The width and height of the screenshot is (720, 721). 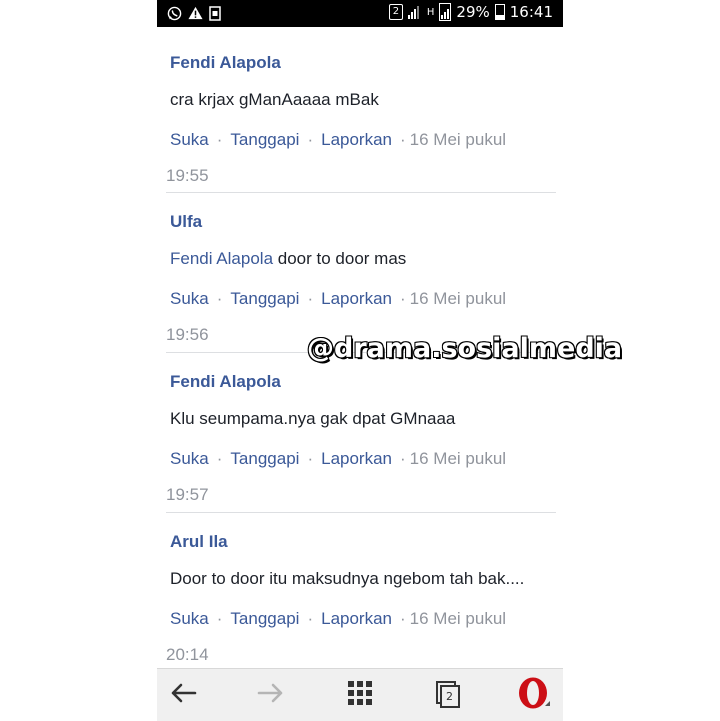 I want to click on comment-text: Fendi Alapola door to door mas, so click(x=288, y=259).